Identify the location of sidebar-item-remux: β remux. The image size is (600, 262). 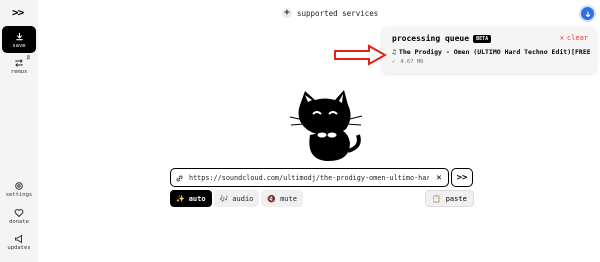
(19, 65).